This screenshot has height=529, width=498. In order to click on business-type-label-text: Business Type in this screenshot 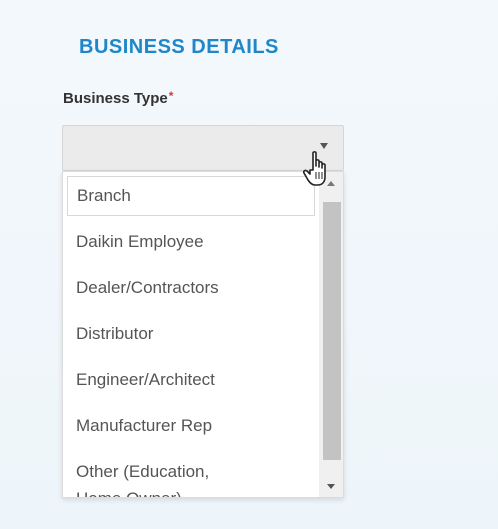, I will do `click(115, 98)`.